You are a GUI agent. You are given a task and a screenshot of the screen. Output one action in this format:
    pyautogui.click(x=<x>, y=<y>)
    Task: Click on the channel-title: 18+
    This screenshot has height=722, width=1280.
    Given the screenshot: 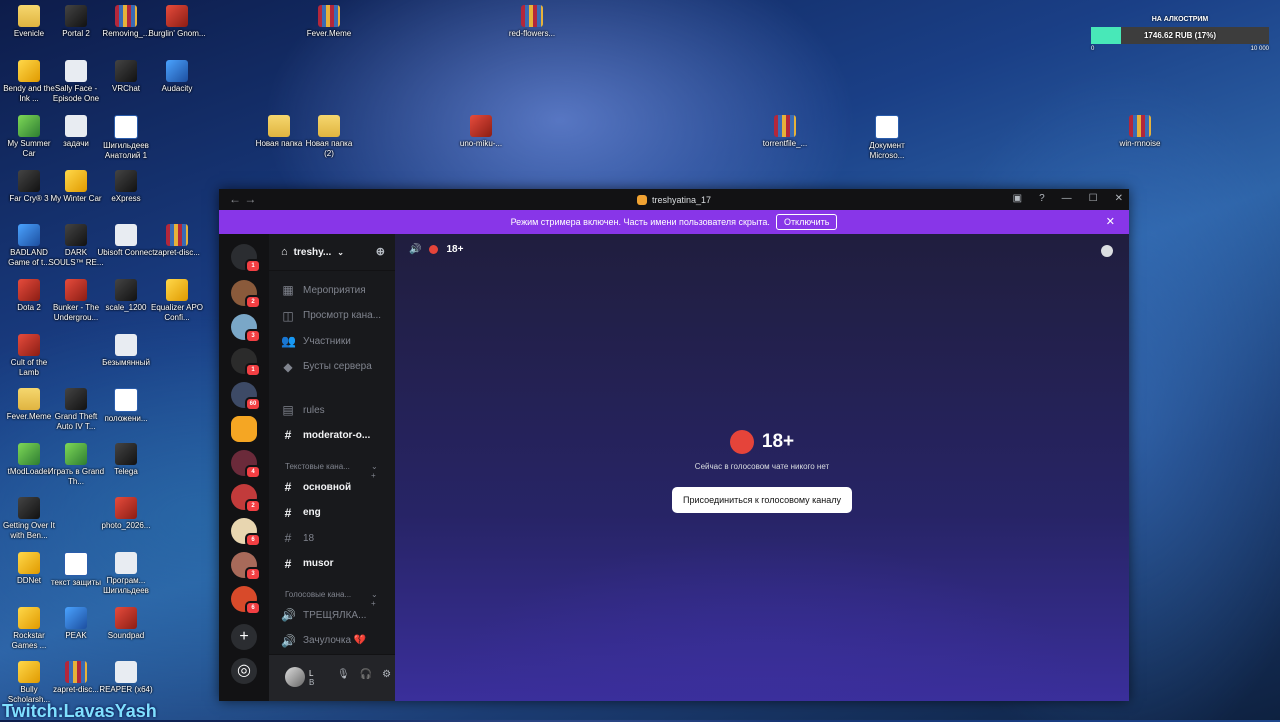 What is the action you would take?
    pyautogui.click(x=455, y=249)
    